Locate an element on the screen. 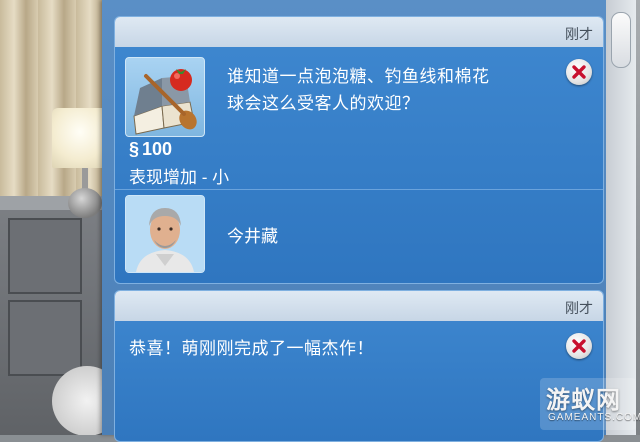 This screenshot has width=640, height=442. reward-amount: § 100 is located at coordinates (150, 149).